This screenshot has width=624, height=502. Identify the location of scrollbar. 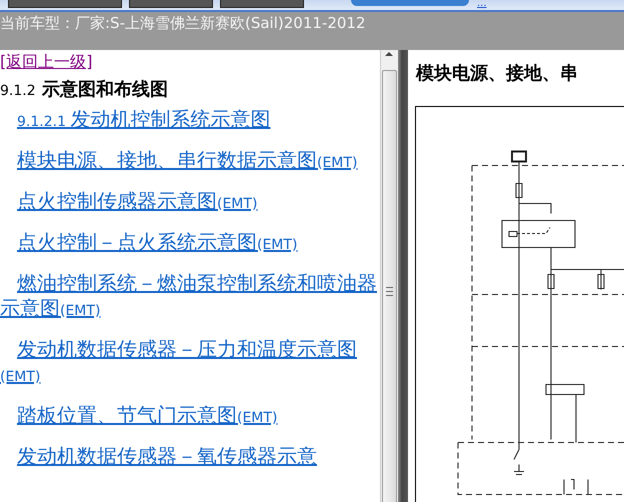
(389, 276).